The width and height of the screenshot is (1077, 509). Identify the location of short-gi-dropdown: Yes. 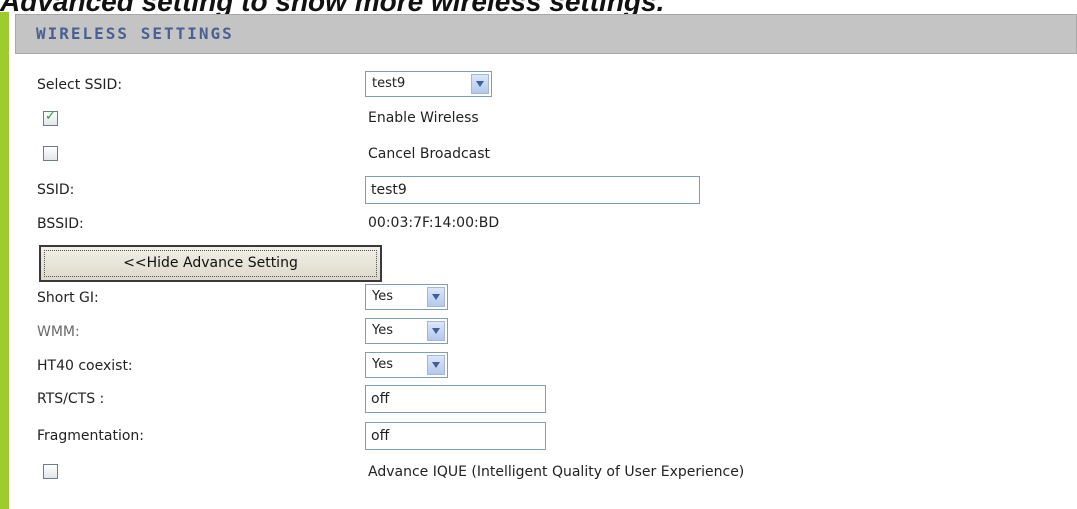
(406, 297).